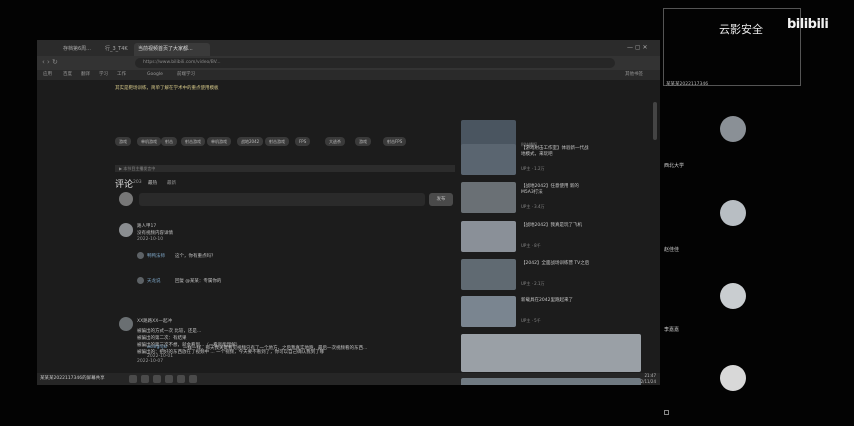  I want to click on bookmark: 翻译, so click(85, 75).